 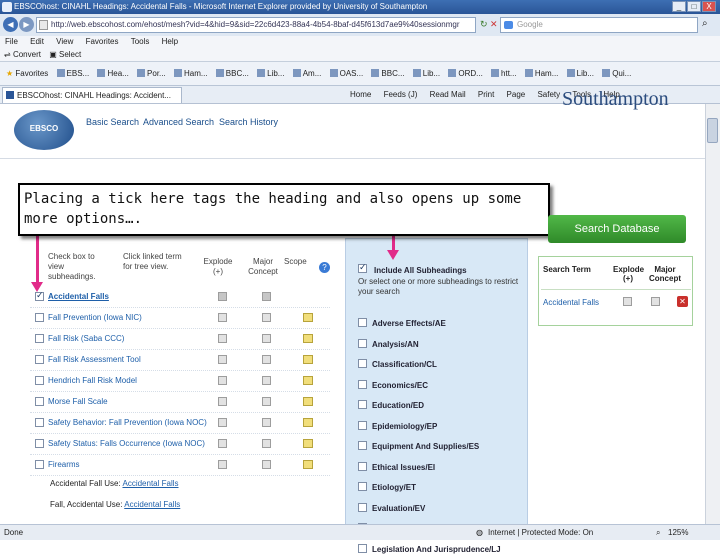 What do you see at coordinates (78, 401) in the screenshot?
I see `term-link: Morse Fall Scale` at bounding box center [78, 401].